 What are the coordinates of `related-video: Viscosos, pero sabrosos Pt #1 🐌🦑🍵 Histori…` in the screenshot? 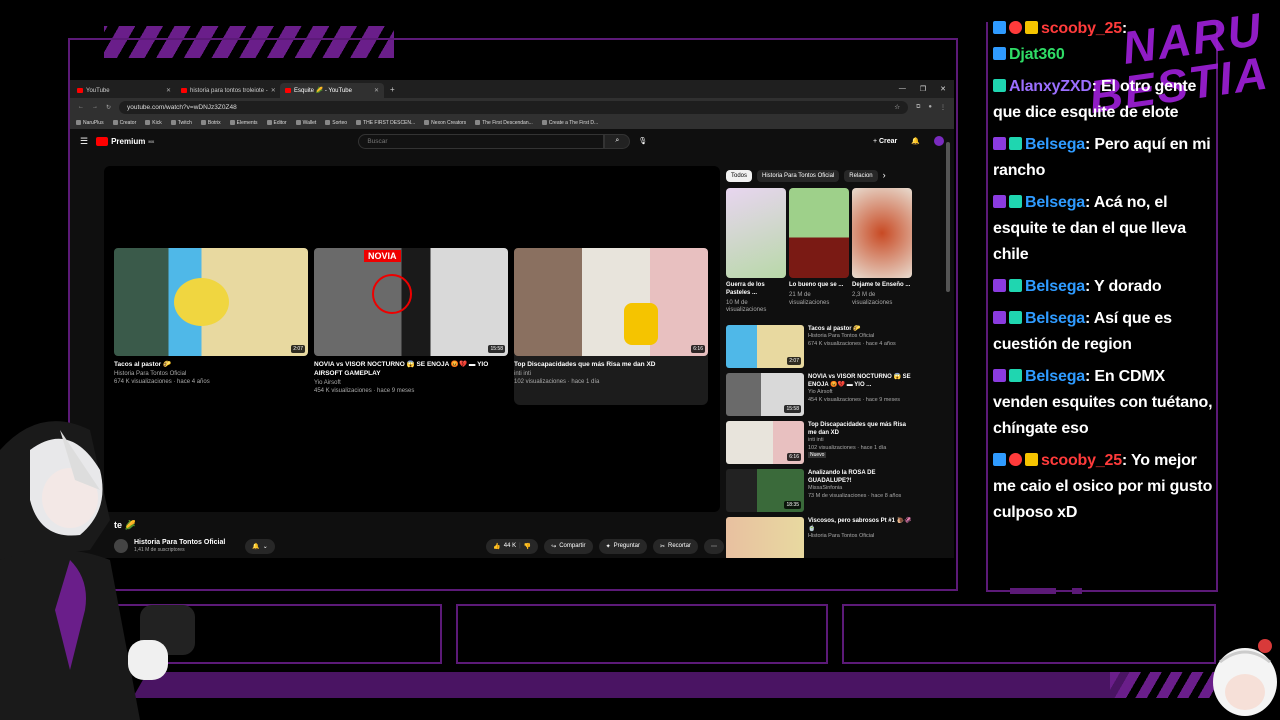 It's located at (820, 537).